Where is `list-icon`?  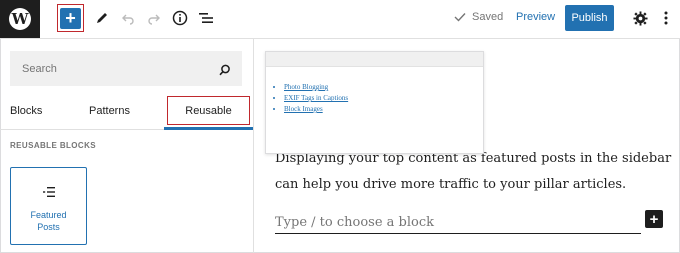
list-icon is located at coordinates (49, 192).